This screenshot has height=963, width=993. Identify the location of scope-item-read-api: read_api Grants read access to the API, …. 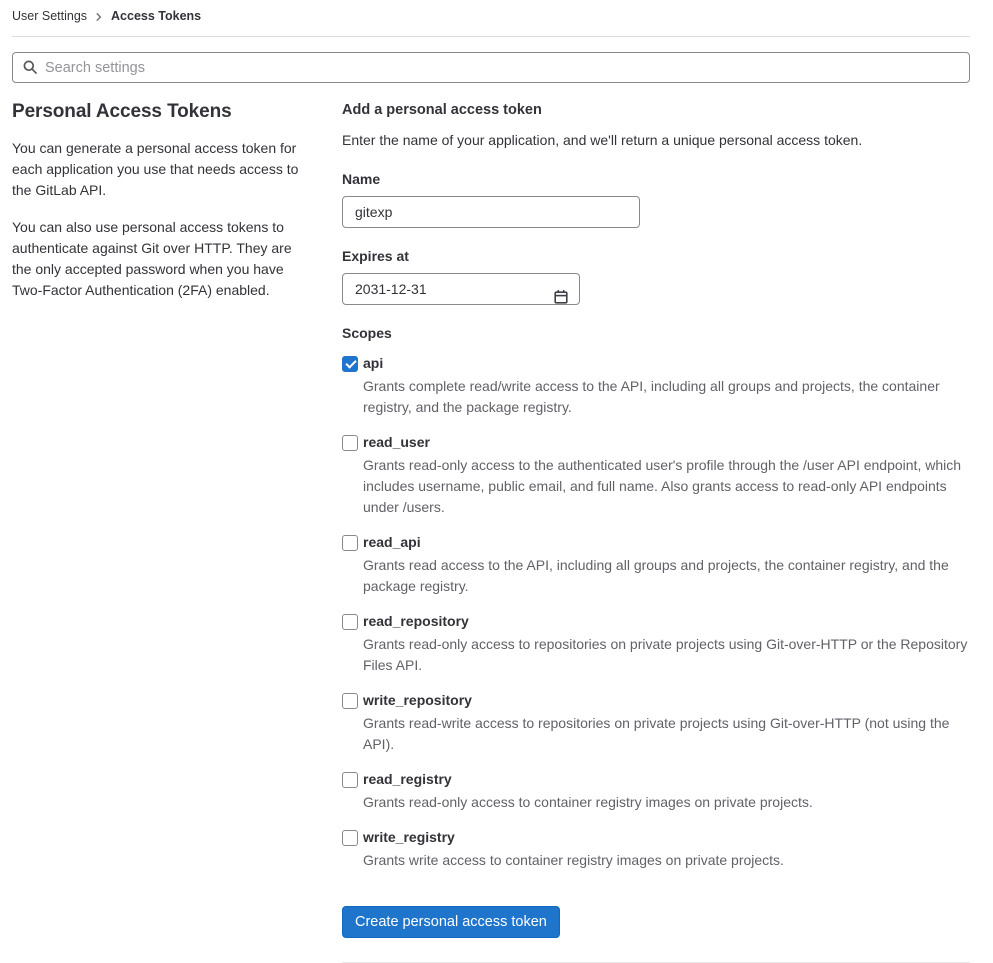
(656, 565).